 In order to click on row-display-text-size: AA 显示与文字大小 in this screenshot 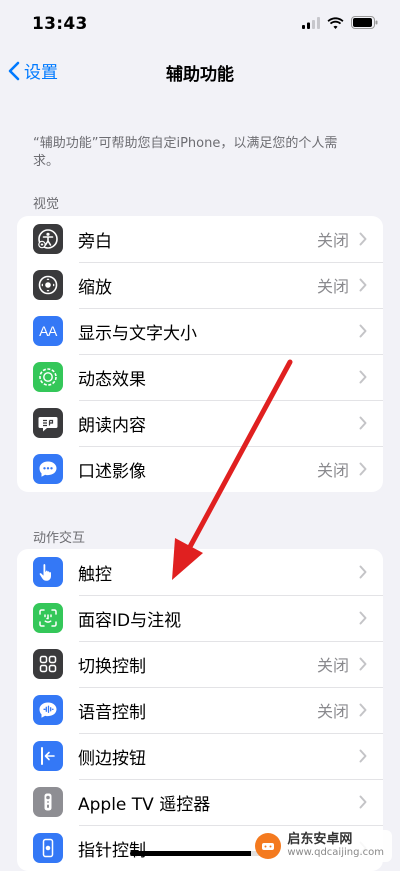, I will do `click(200, 331)`.